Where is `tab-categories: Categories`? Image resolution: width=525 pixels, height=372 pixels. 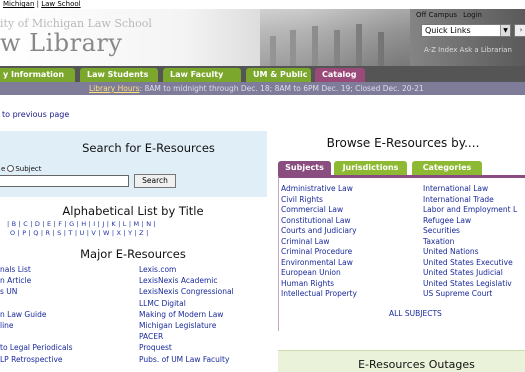
tab-categories: Categories is located at coordinates (447, 168).